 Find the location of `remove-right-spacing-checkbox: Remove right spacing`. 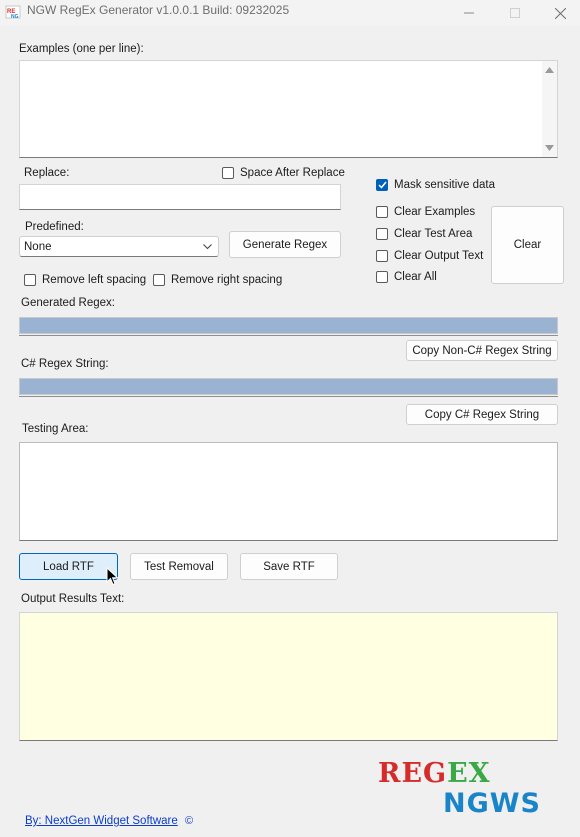

remove-right-spacing-checkbox: Remove right spacing is located at coordinates (217, 280).